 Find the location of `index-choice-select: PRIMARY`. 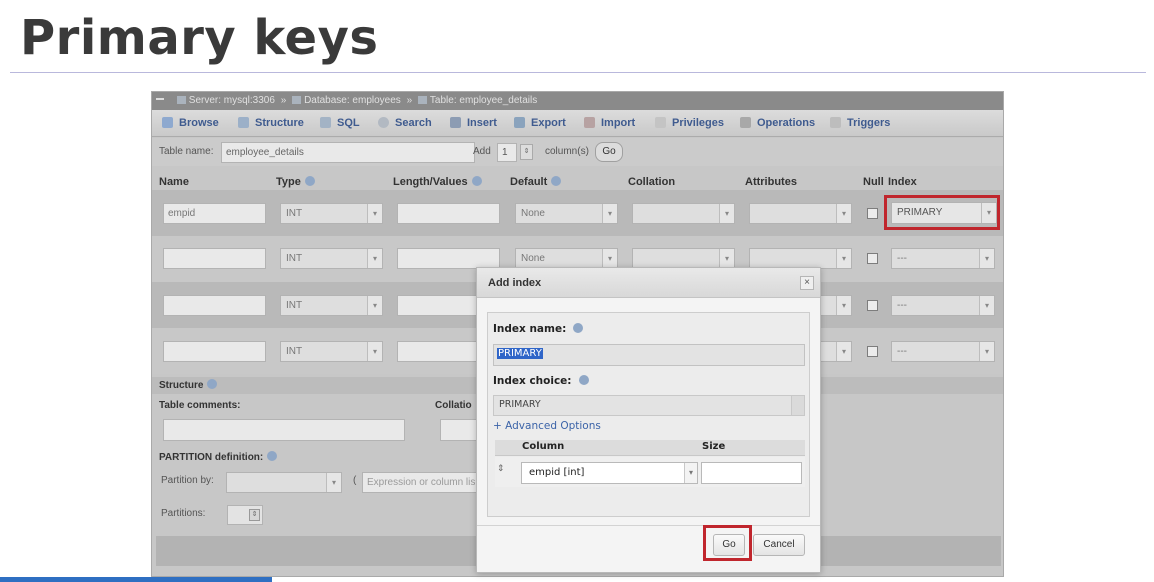

index-choice-select: PRIMARY is located at coordinates (649, 405).